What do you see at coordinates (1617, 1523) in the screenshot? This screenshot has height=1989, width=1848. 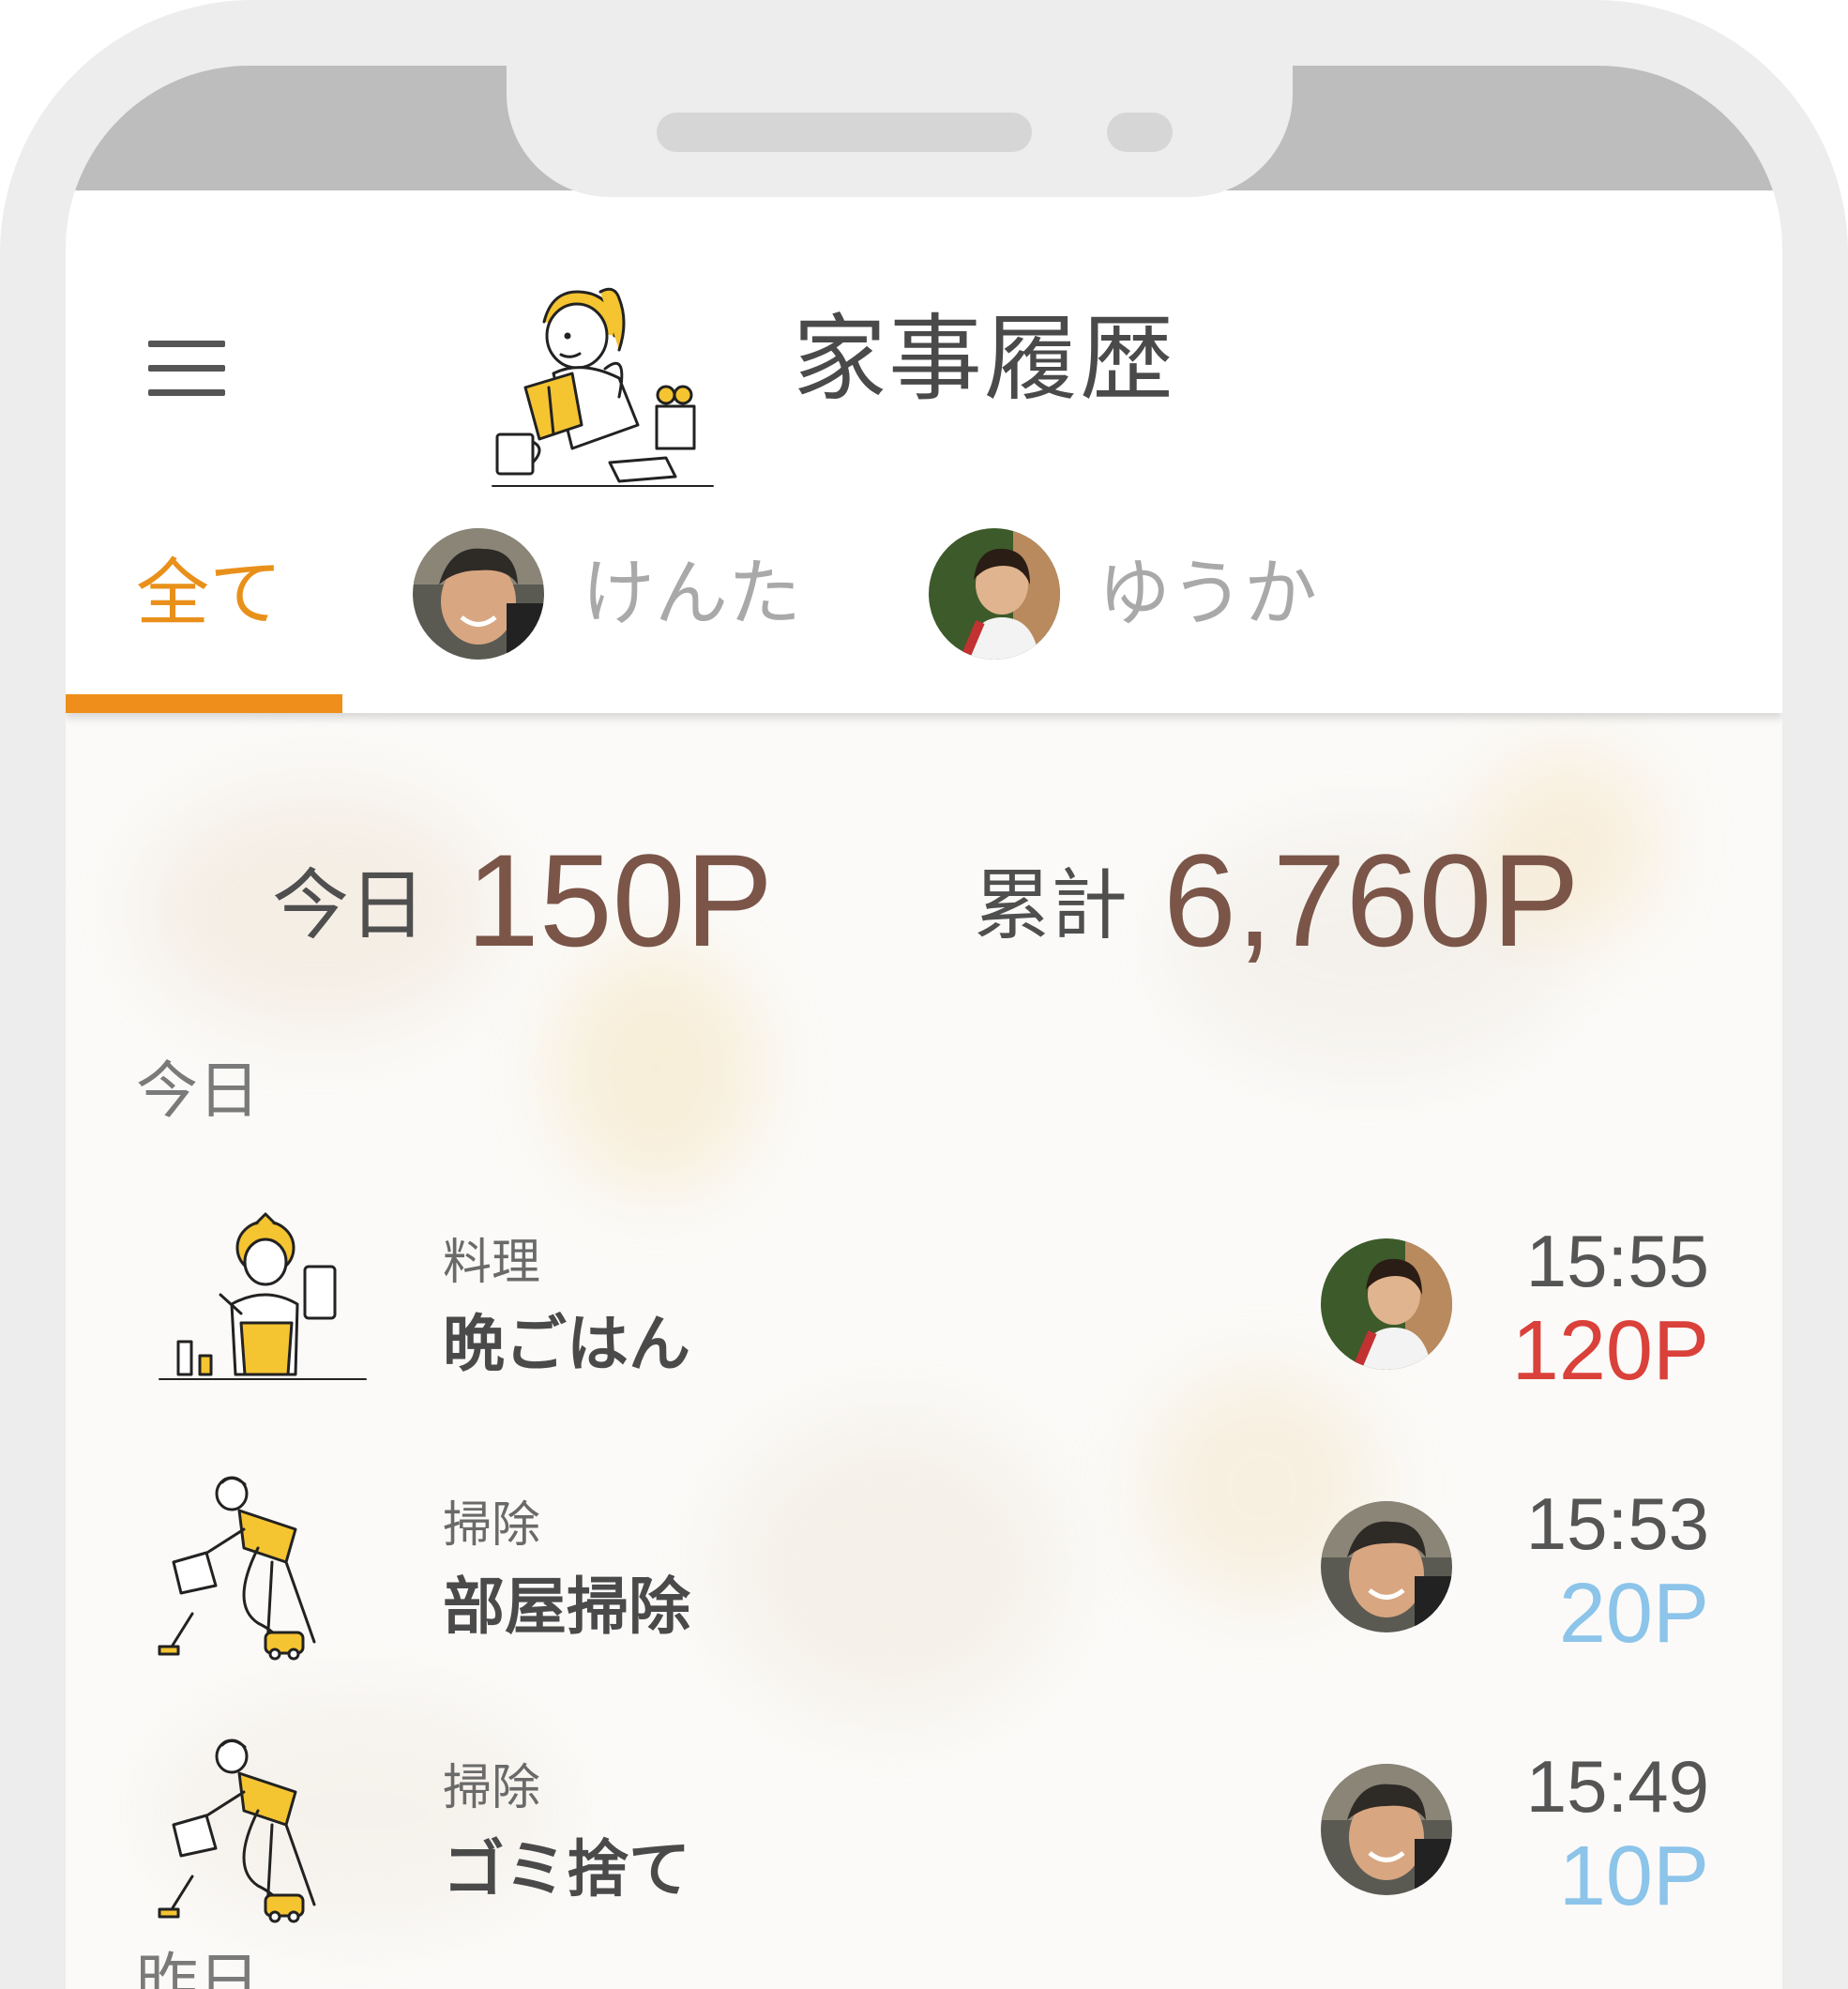 I see `item-time: 15:53` at bounding box center [1617, 1523].